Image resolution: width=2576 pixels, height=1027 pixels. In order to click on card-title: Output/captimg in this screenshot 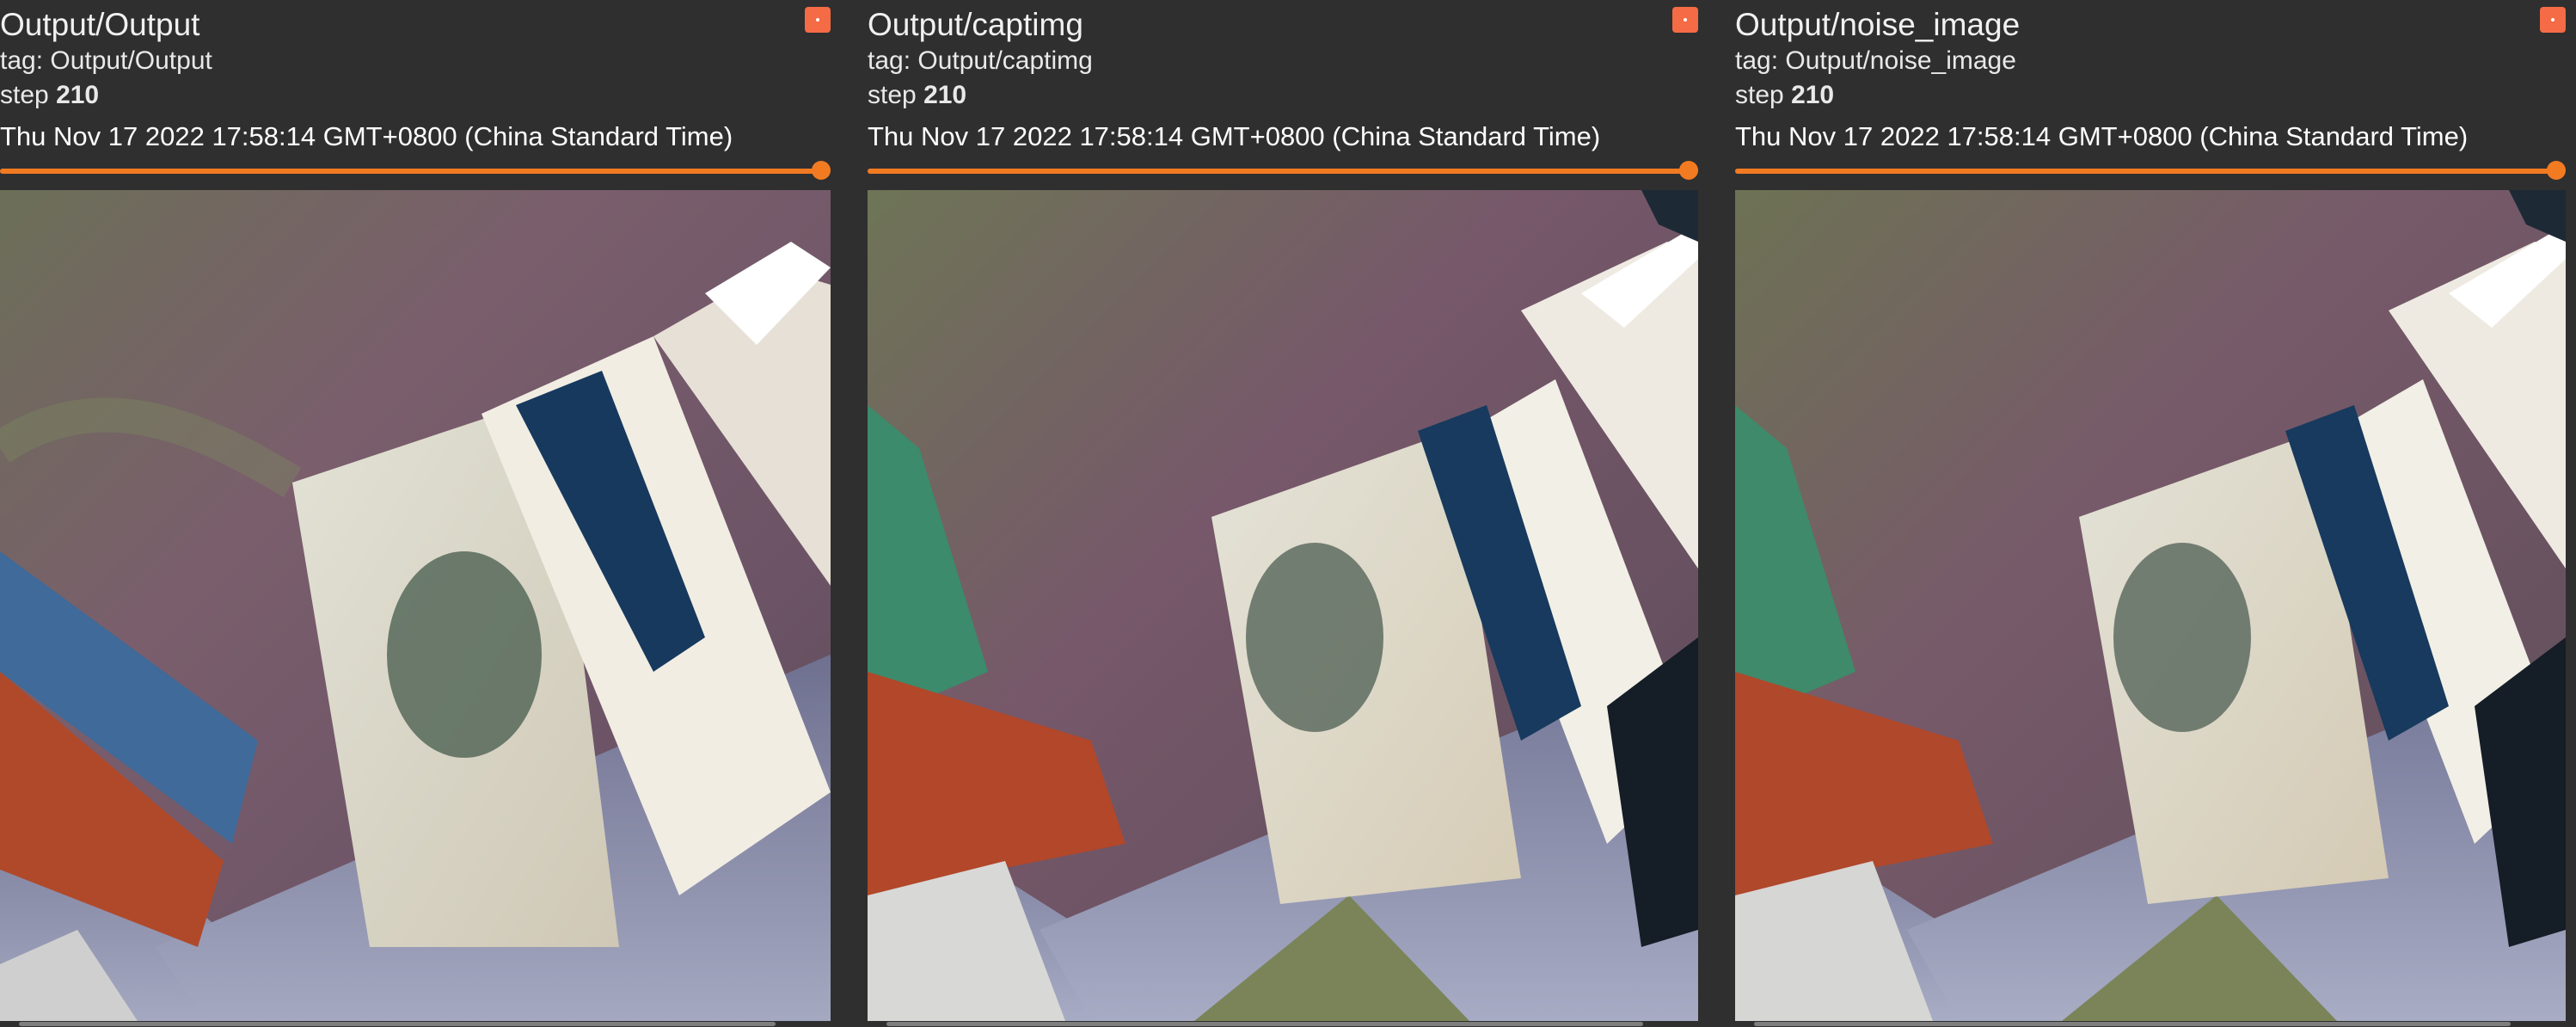, I will do `click(975, 24)`.